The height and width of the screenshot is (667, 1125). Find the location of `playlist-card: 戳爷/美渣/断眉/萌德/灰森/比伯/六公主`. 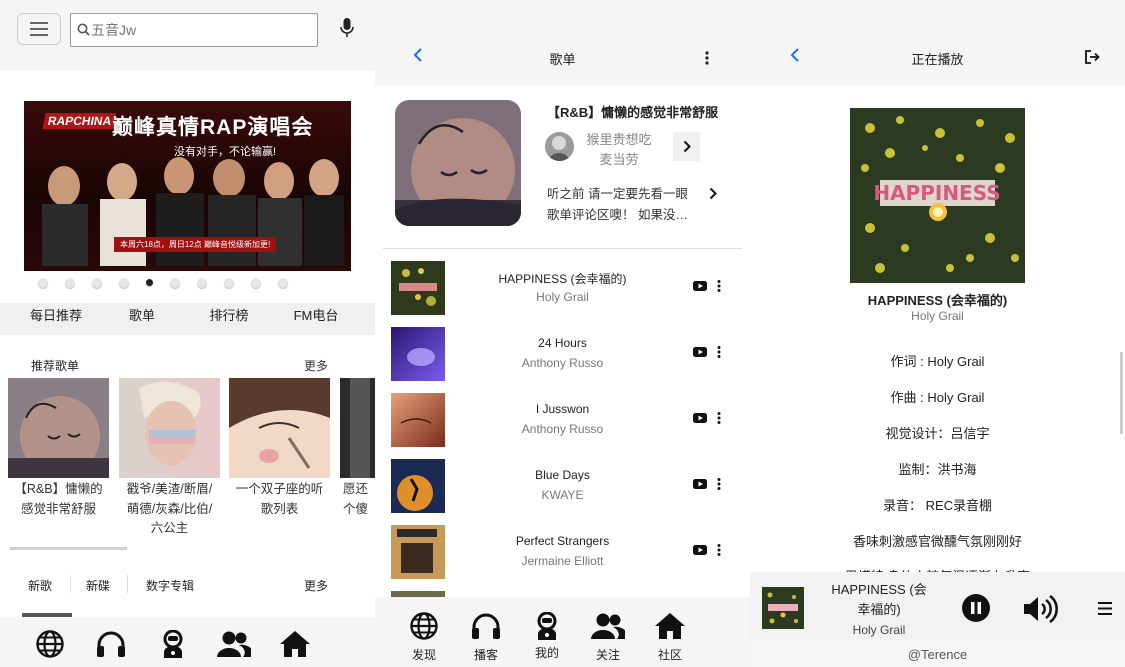

playlist-card: 戳爷/美渣/断眉/萌德/灰森/比伯/六公主 is located at coordinates (169, 458).